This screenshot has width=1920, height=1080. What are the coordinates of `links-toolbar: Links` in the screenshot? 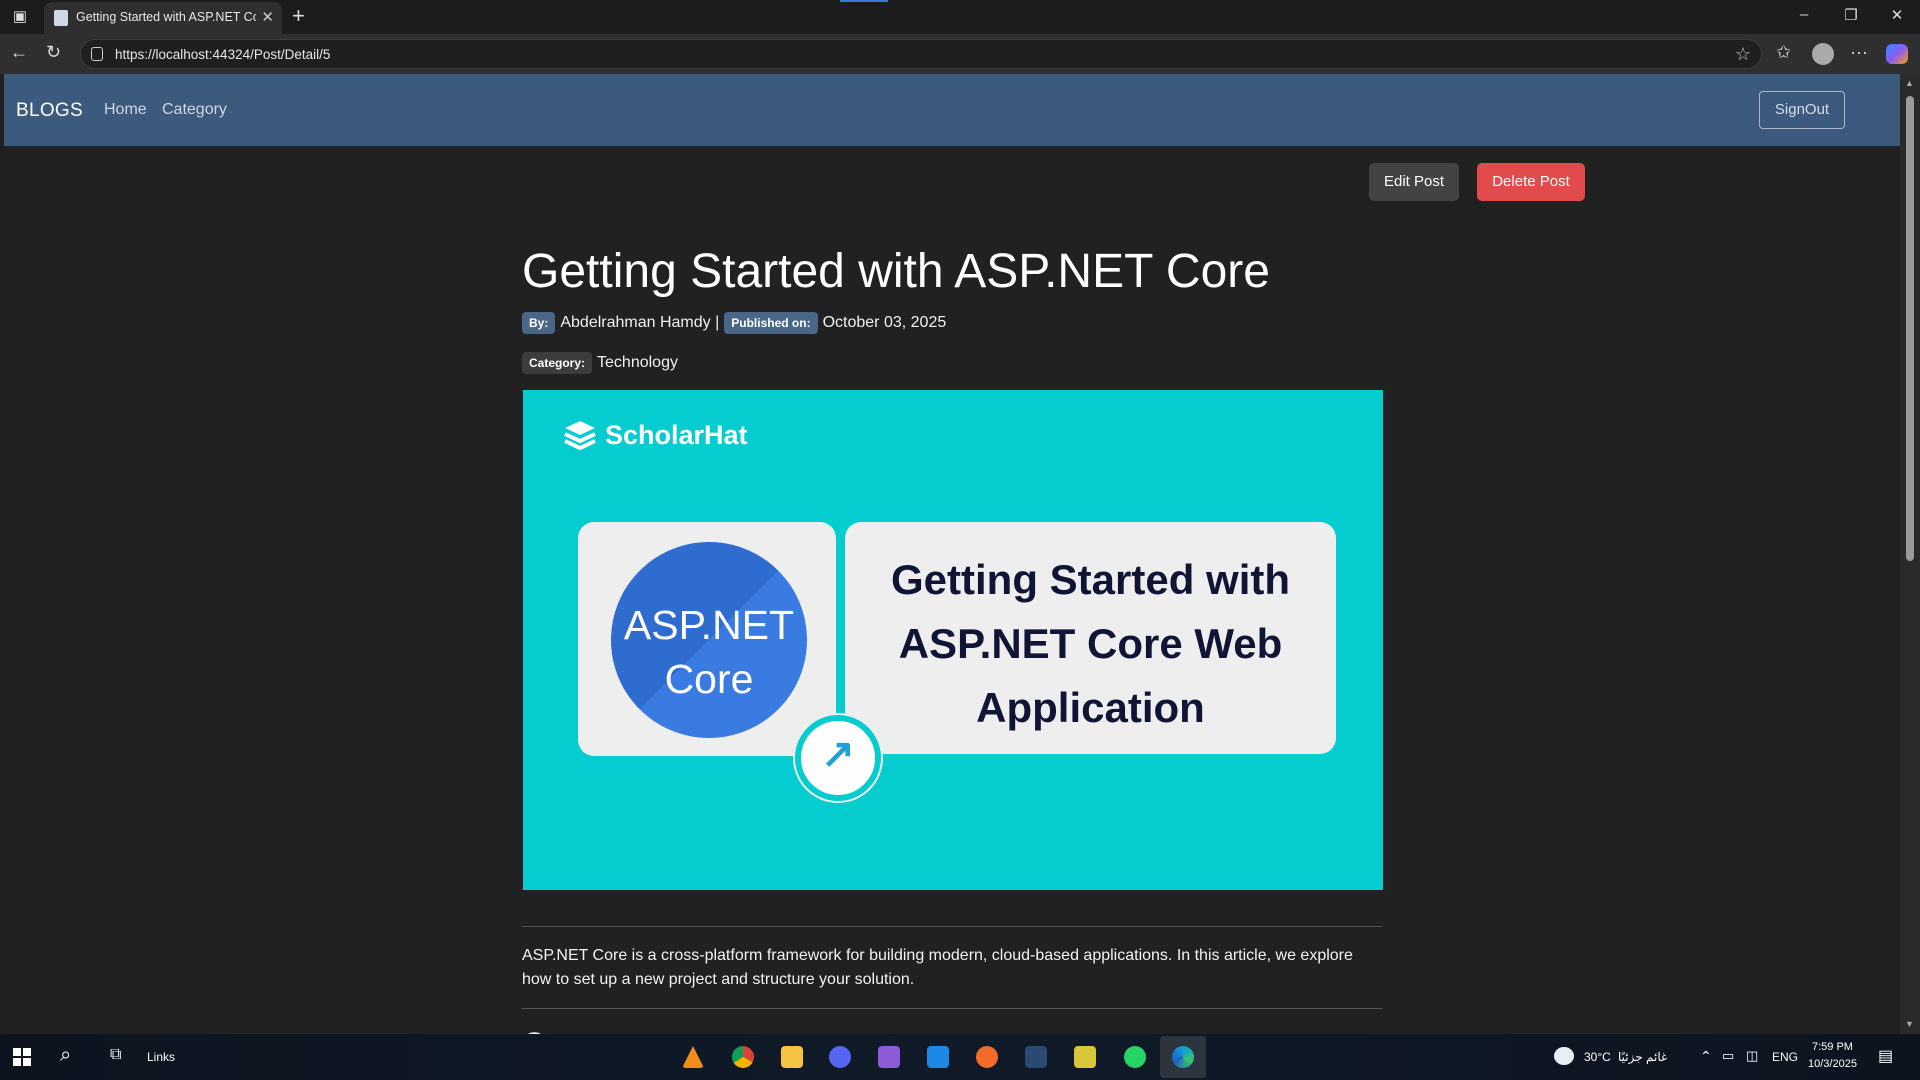 It's located at (161, 1057).